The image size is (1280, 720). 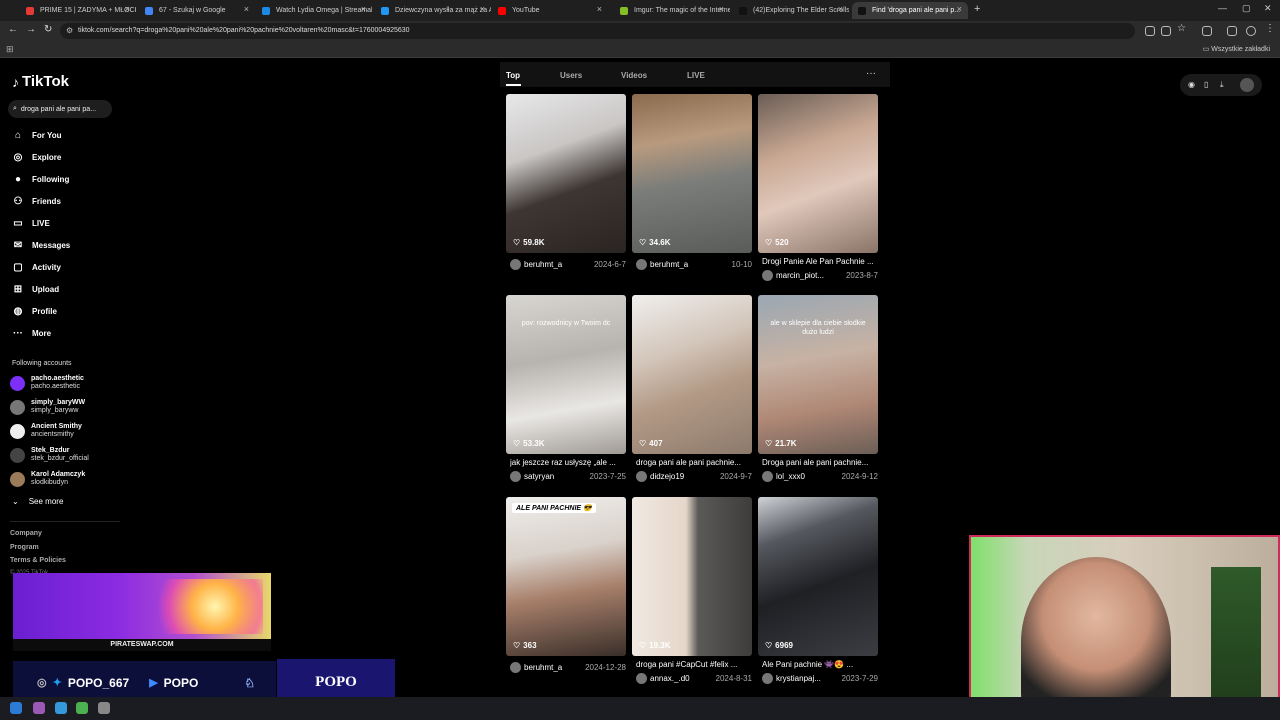 What do you see at coordinates (1268, 8) in the screenshot?
I see `close-window-icon: ✕` at bounding box center [1268, 8].